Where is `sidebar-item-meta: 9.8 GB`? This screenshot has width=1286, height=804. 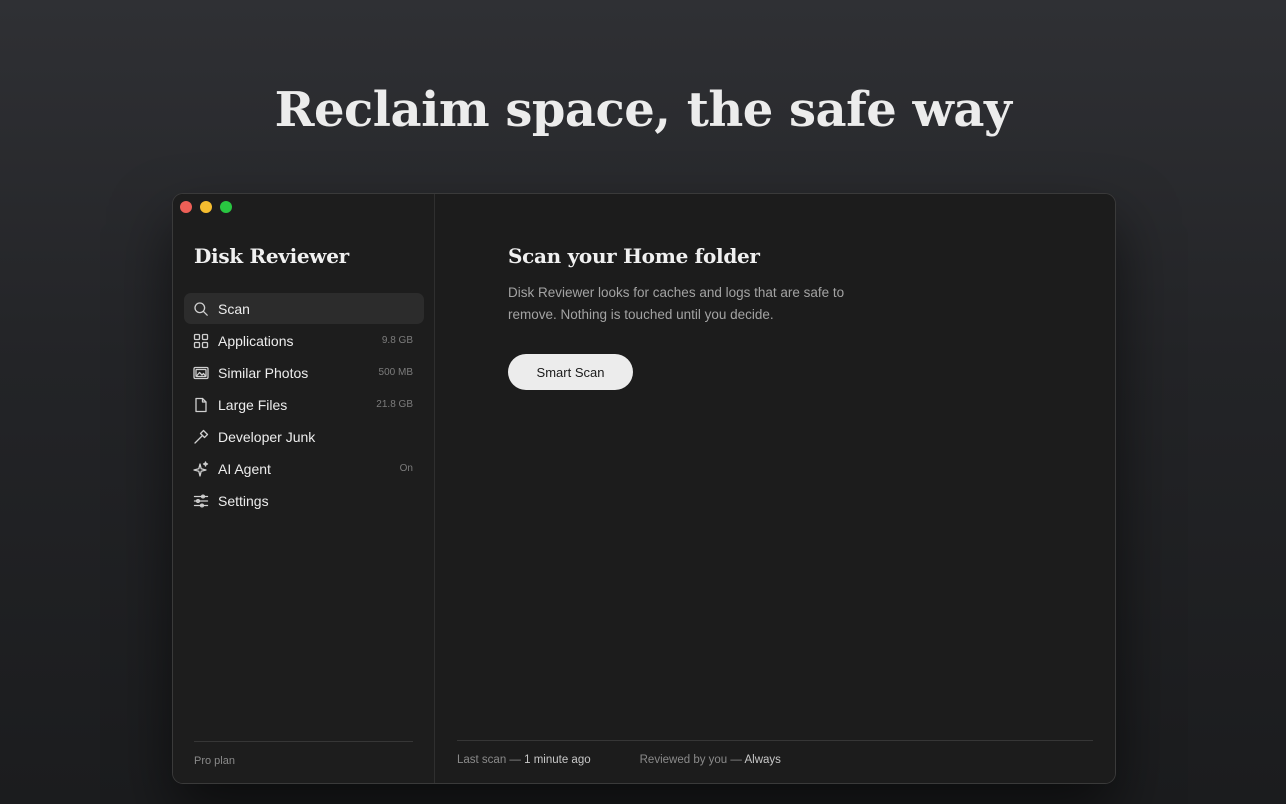
sidebar-item-meta: 9.8 GB is located at coordinates (397, 340).